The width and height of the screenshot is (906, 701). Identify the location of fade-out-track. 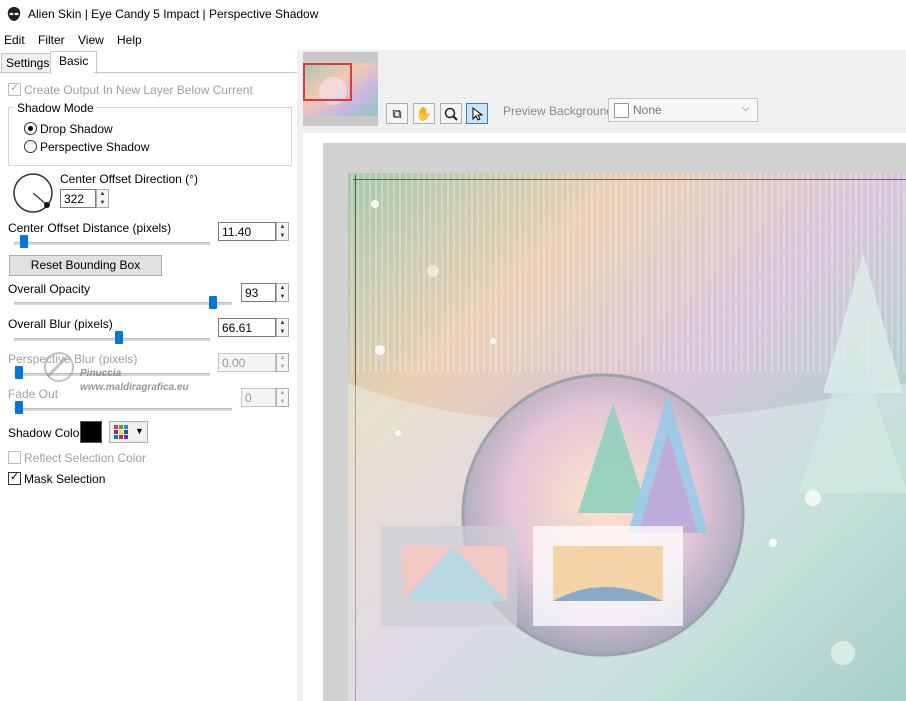
(123, 409).